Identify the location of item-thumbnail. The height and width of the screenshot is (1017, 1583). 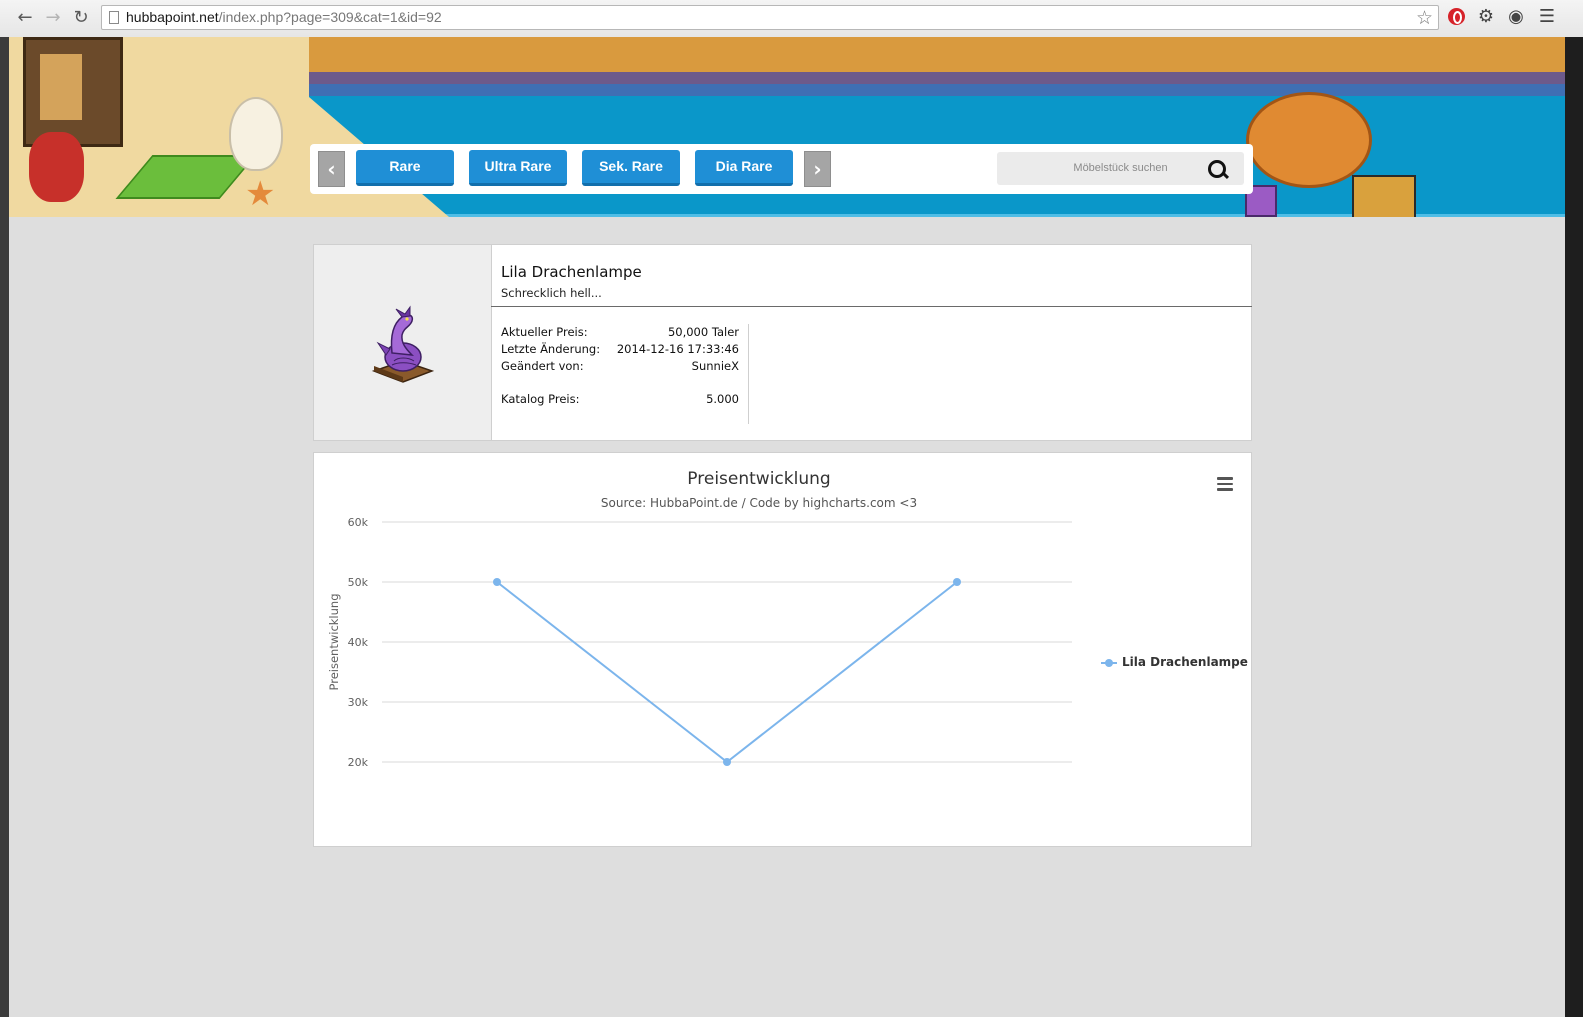
(403, 342).